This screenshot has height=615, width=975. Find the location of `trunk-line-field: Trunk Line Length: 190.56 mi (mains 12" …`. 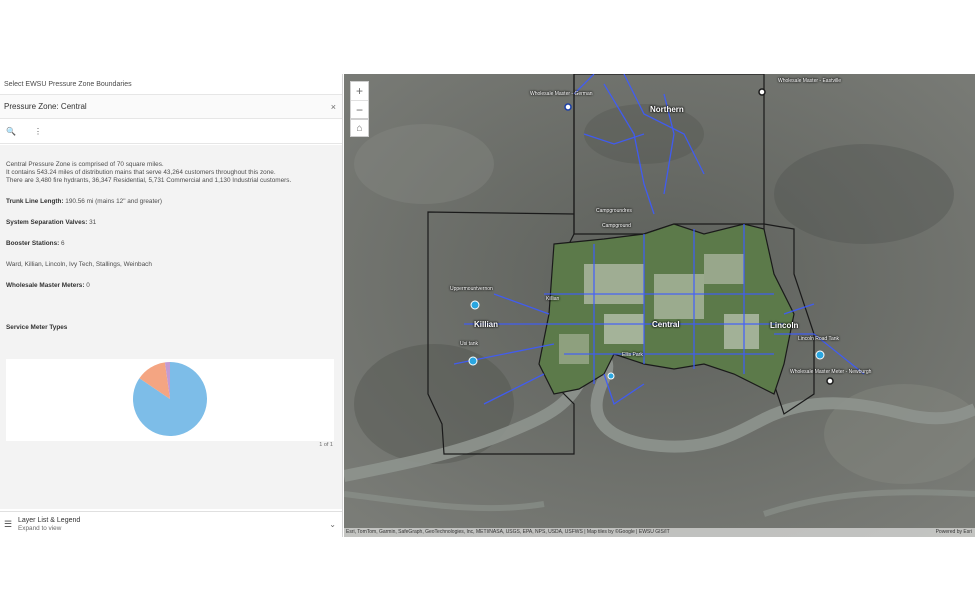

trunk-line-field: Trunk Line Length: 190.56 mi (mains 12" … is located at coordinates (171, 202).